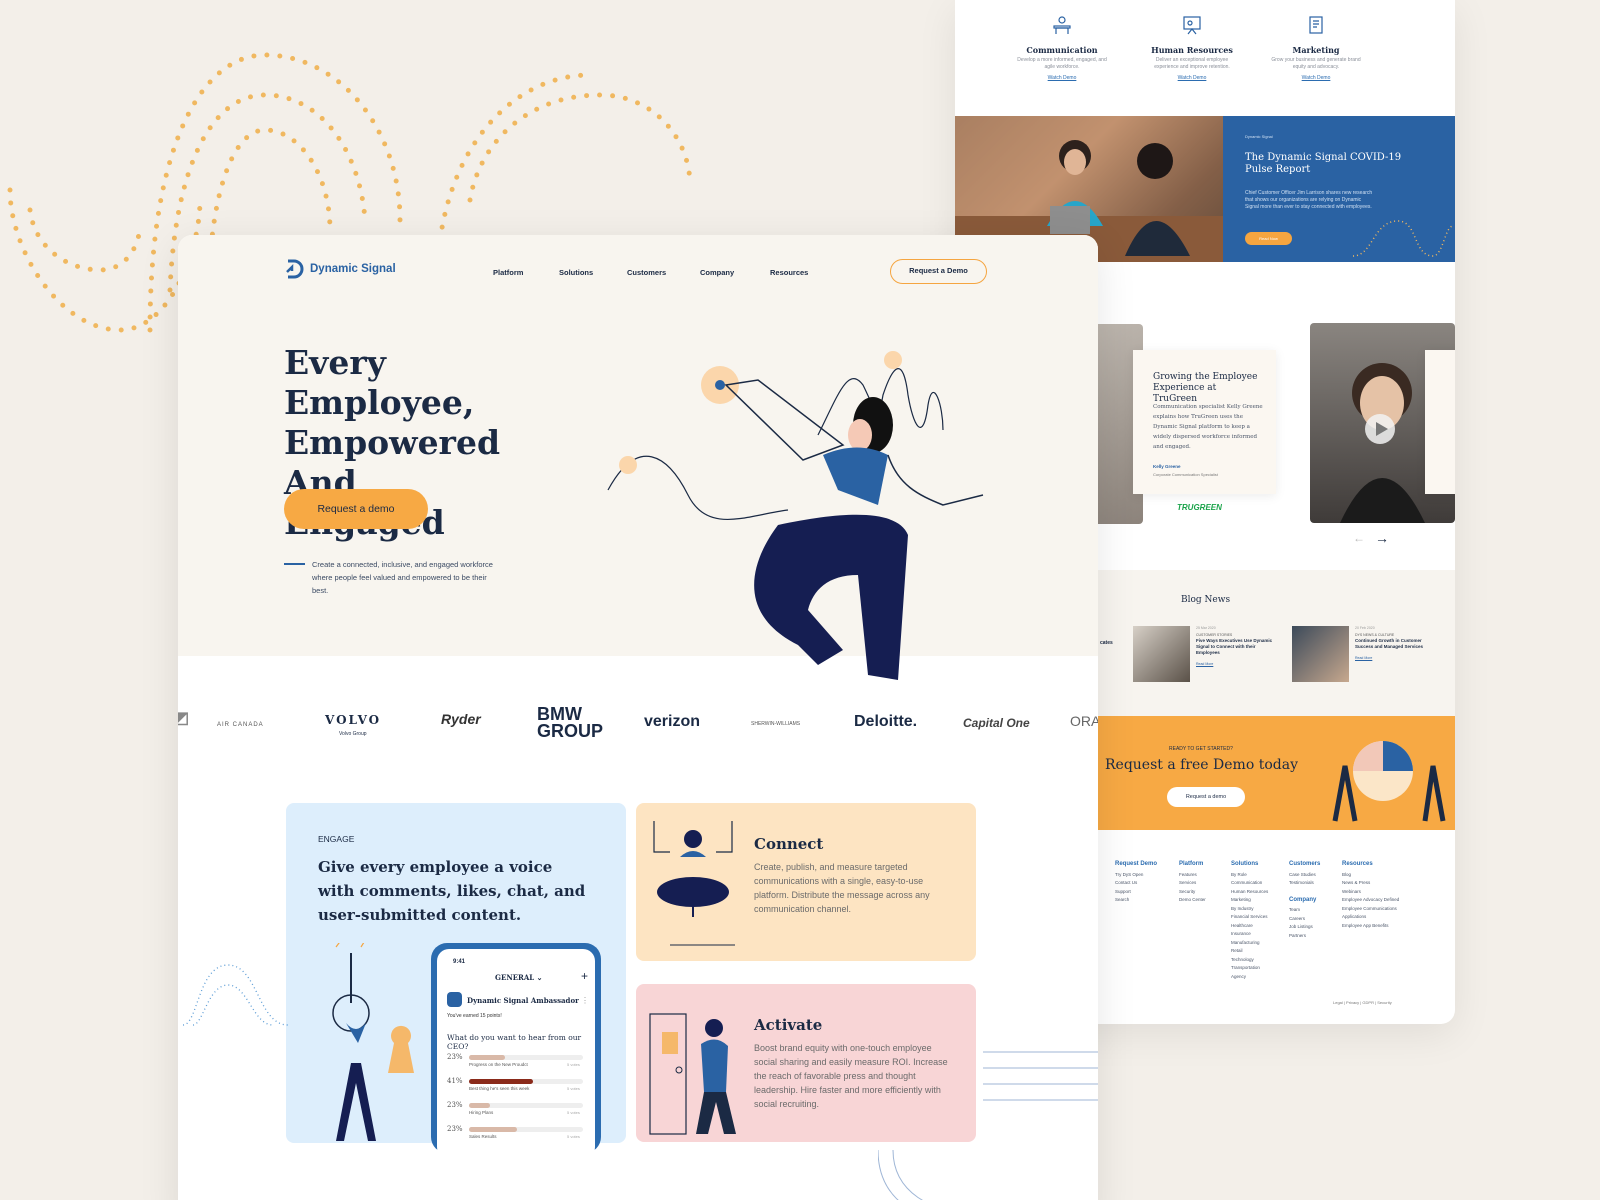  What do you see at coordinates (1362, 1002) in the screenshot?
I see `footer-legal: Legal | Privacy | GDPR | Security` at bounding box center [1362, 1002].